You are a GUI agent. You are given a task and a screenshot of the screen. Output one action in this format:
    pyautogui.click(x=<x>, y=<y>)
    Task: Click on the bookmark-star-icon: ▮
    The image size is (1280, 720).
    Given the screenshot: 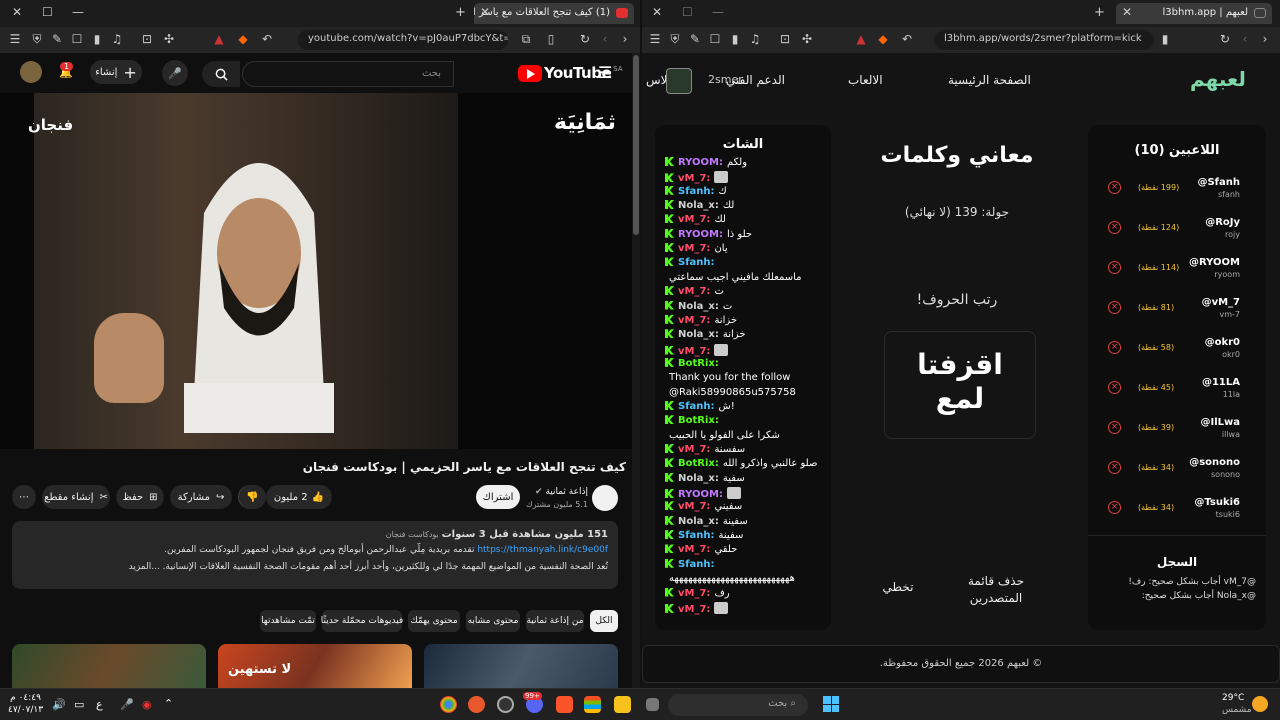 What is the action you would take?
    pyautogui.click(x=1165, y=39)
    